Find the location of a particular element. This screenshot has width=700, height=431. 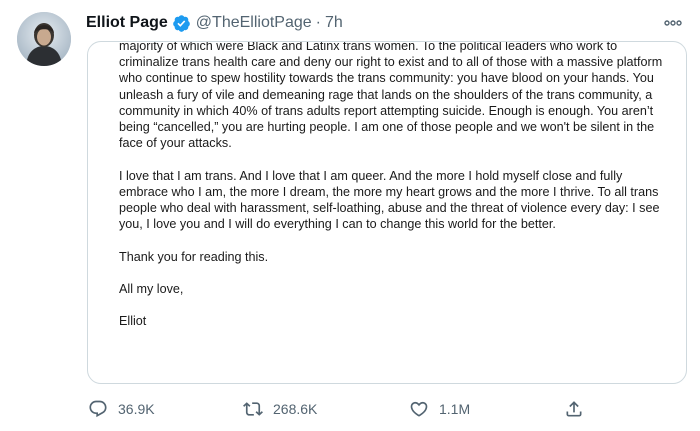

avatar is located at coordinates (44, 39).